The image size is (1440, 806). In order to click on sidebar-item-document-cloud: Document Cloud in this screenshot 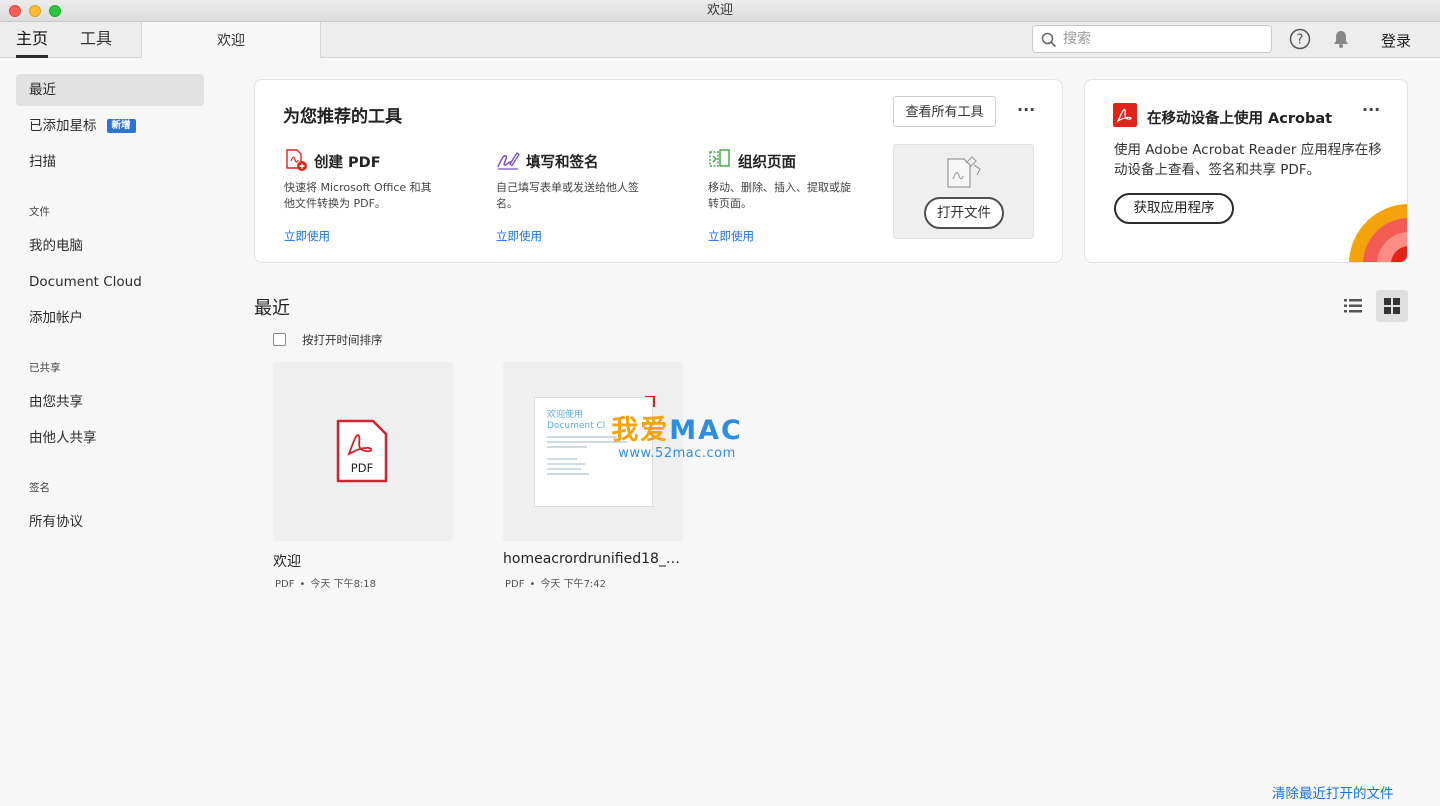, I will do `click(110, 282)`.